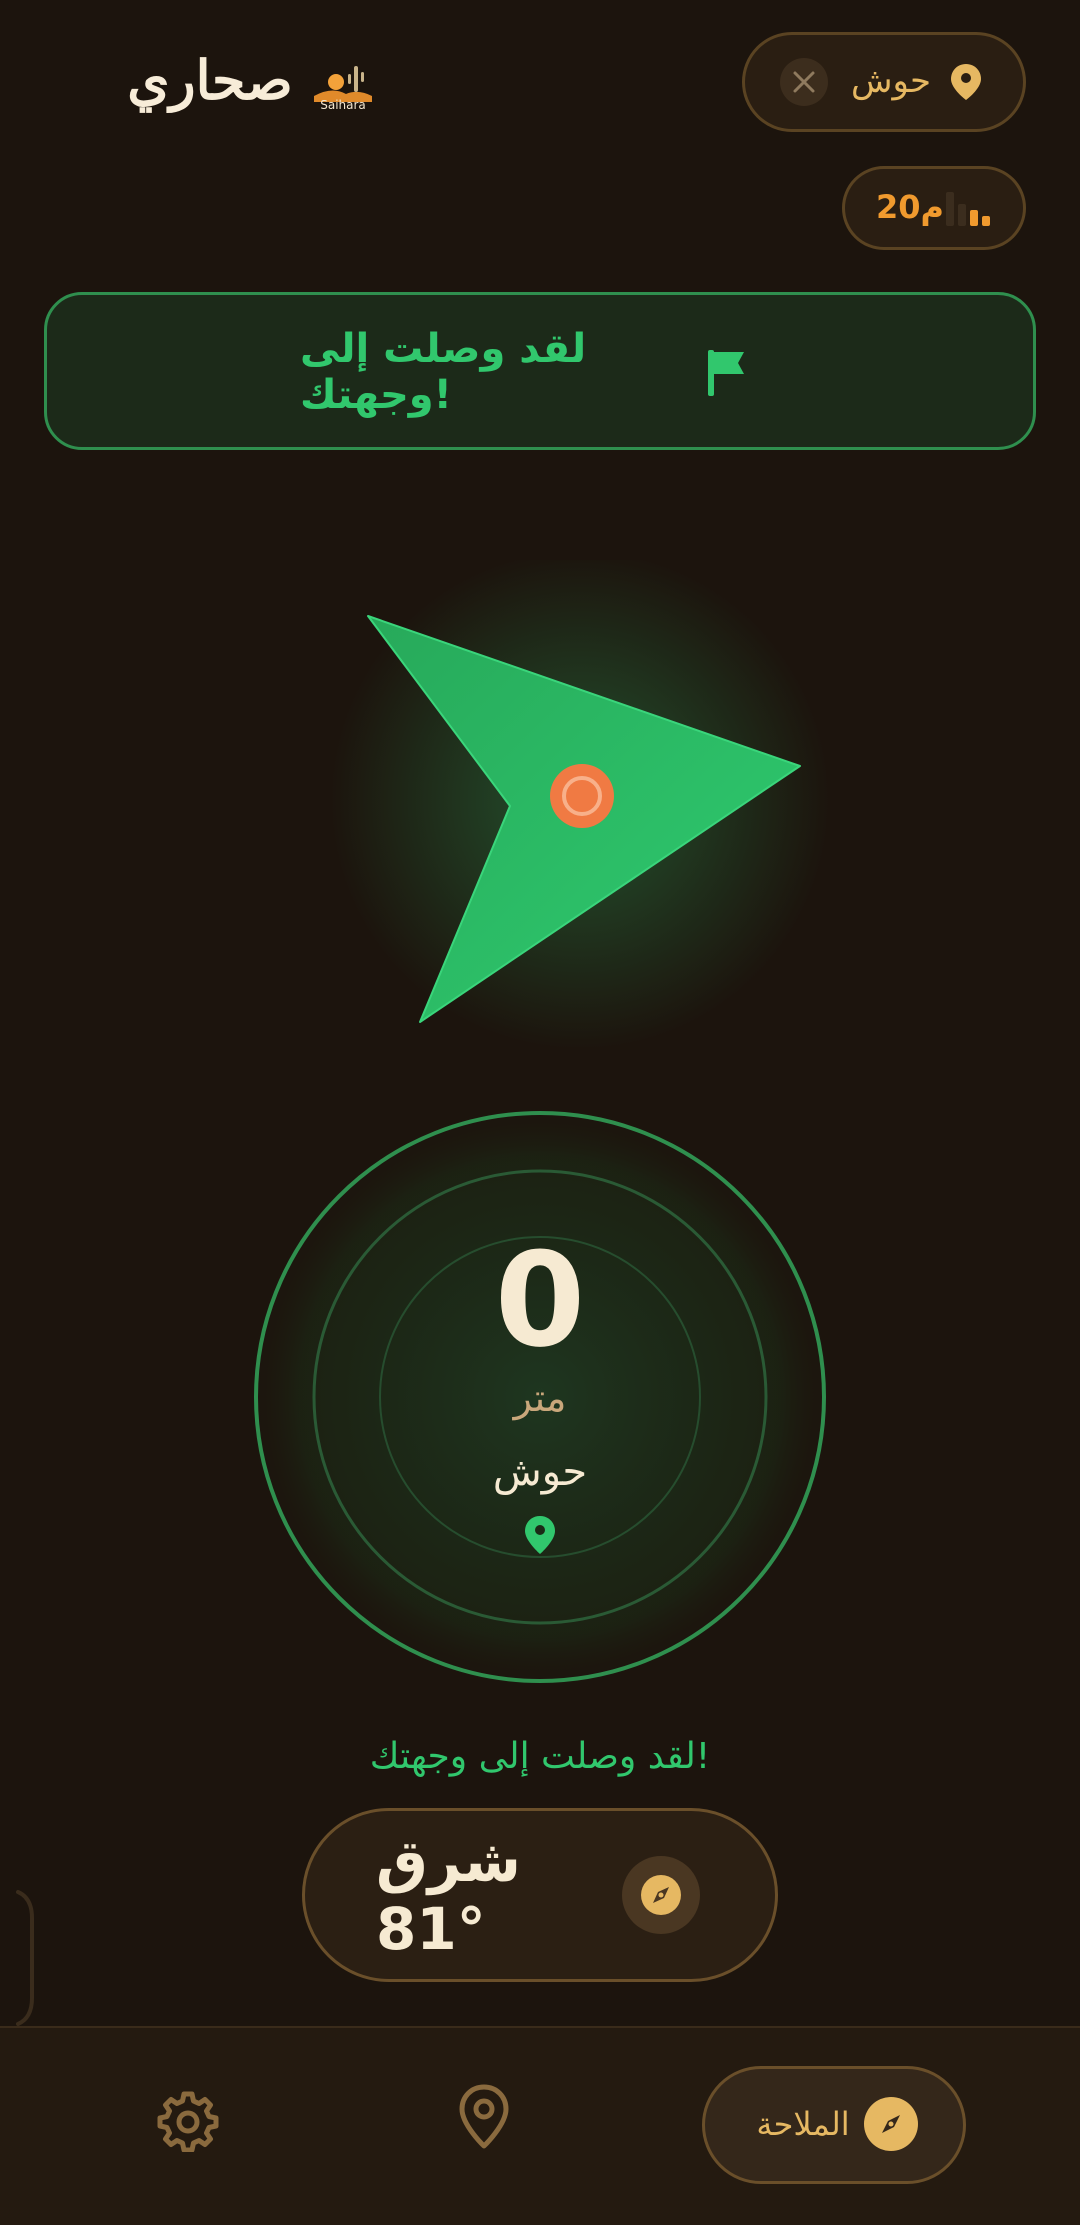 This screenshot has width=1080, height=2225. What do you see at coordinates (580, 805) in the screenshot?
I see `direction-arrow` at bounding box center [580, 805].